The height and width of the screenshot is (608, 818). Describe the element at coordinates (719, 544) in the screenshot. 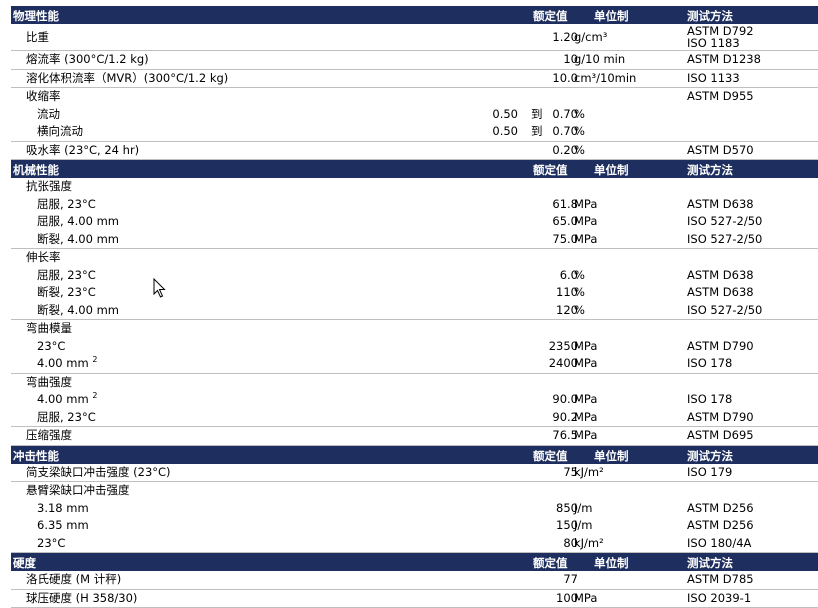

I see `test-method: ISO 180/4A` at that location.